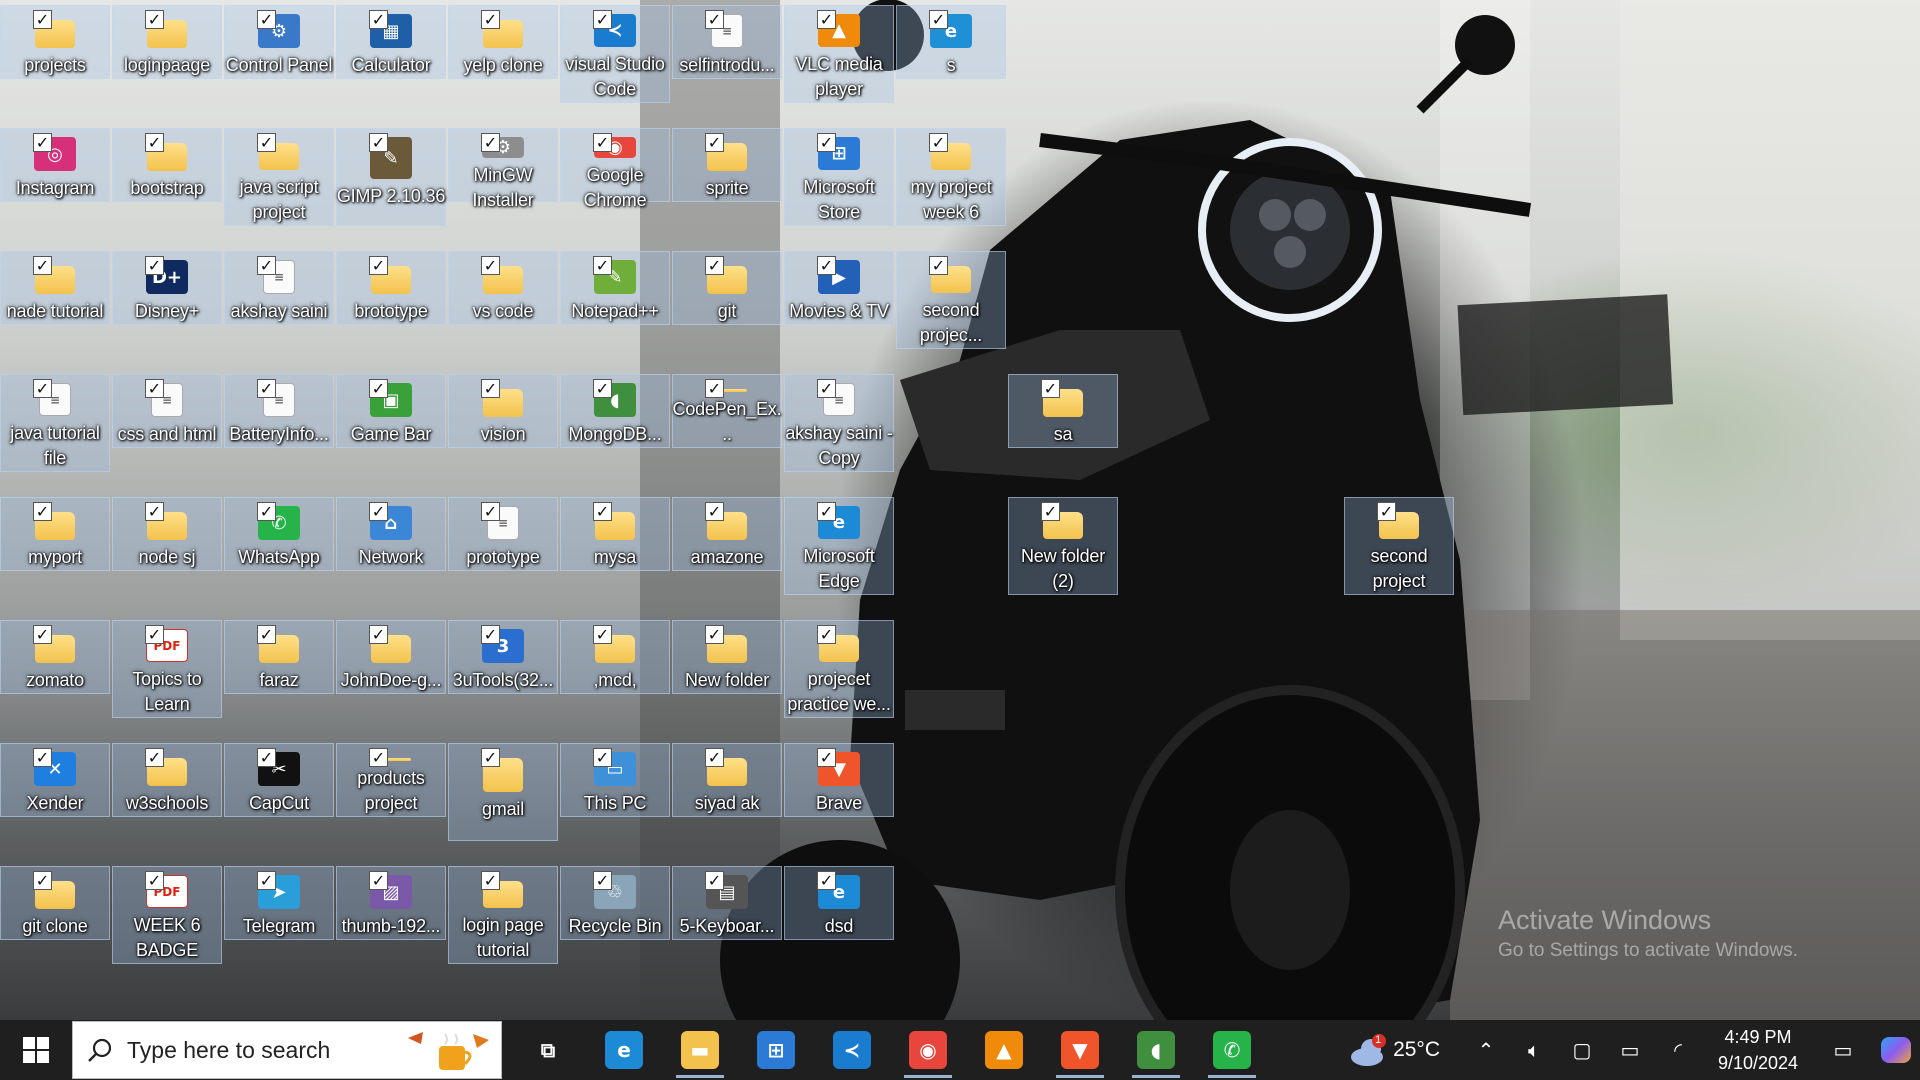 This screenshot has width=1920, height=1080. I want to click on desktop-icon-microsoft-store: ✓ ⊞ Microsoft Store, so click(839, 177).